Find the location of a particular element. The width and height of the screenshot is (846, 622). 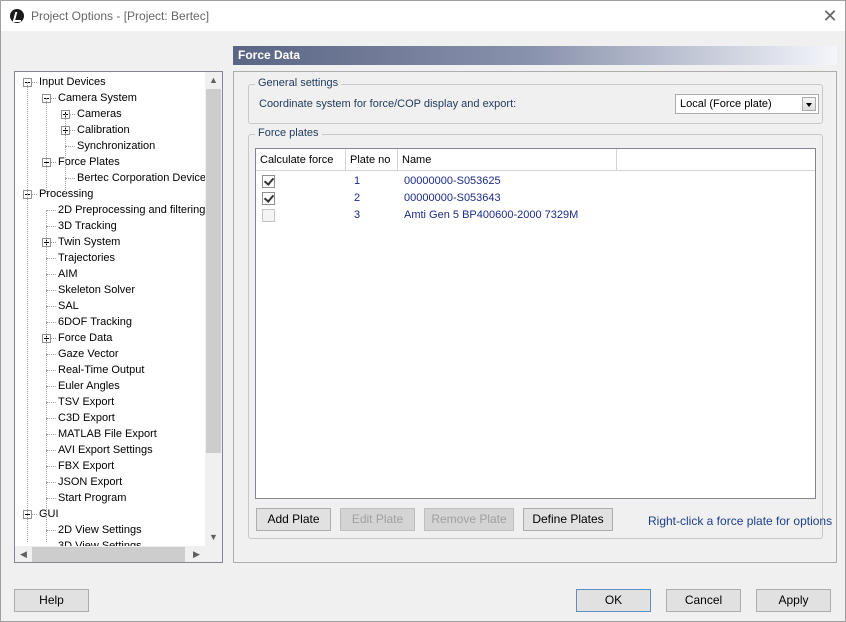

tree-item-label: Skeleton Solver is located at coordinates (97, 290).